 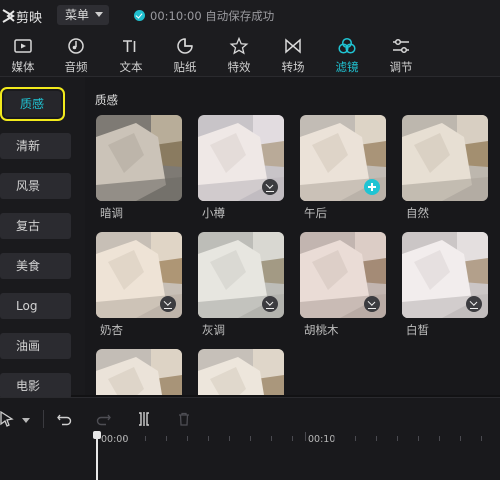 I want to click on add-icon, so click(x=372, y=187).